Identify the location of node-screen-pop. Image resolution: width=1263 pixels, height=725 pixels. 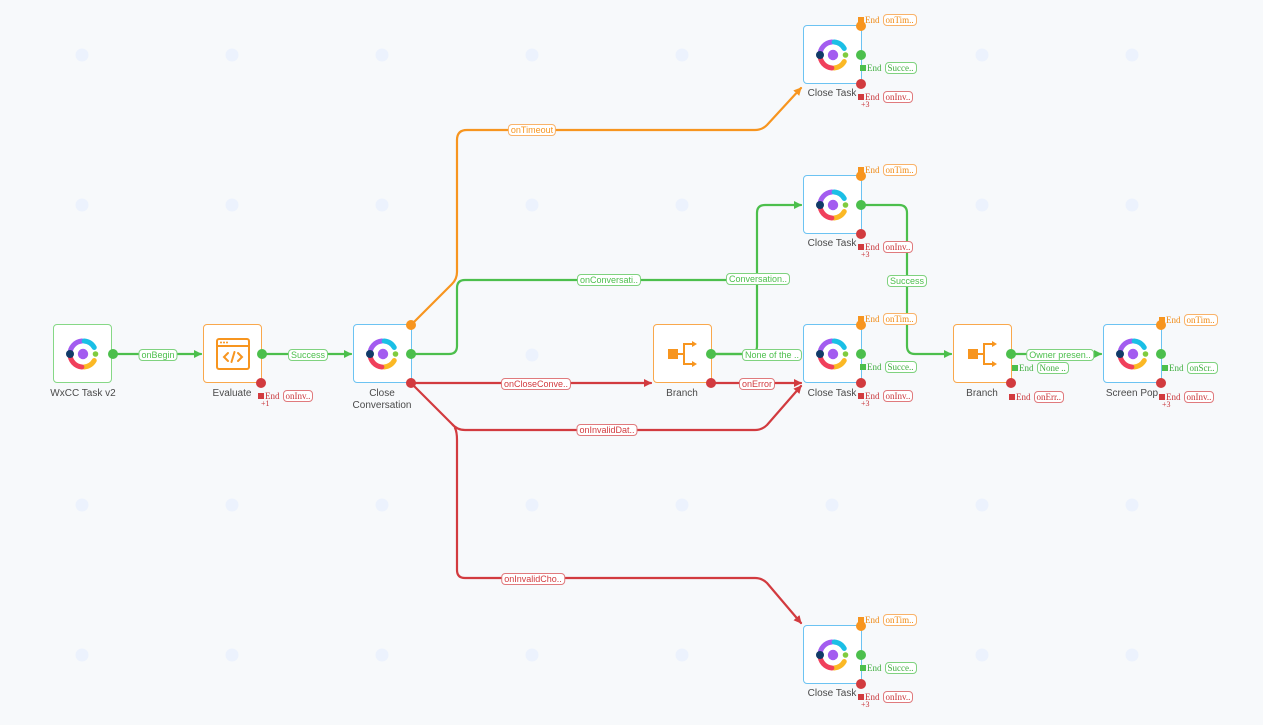
(1132, 353).